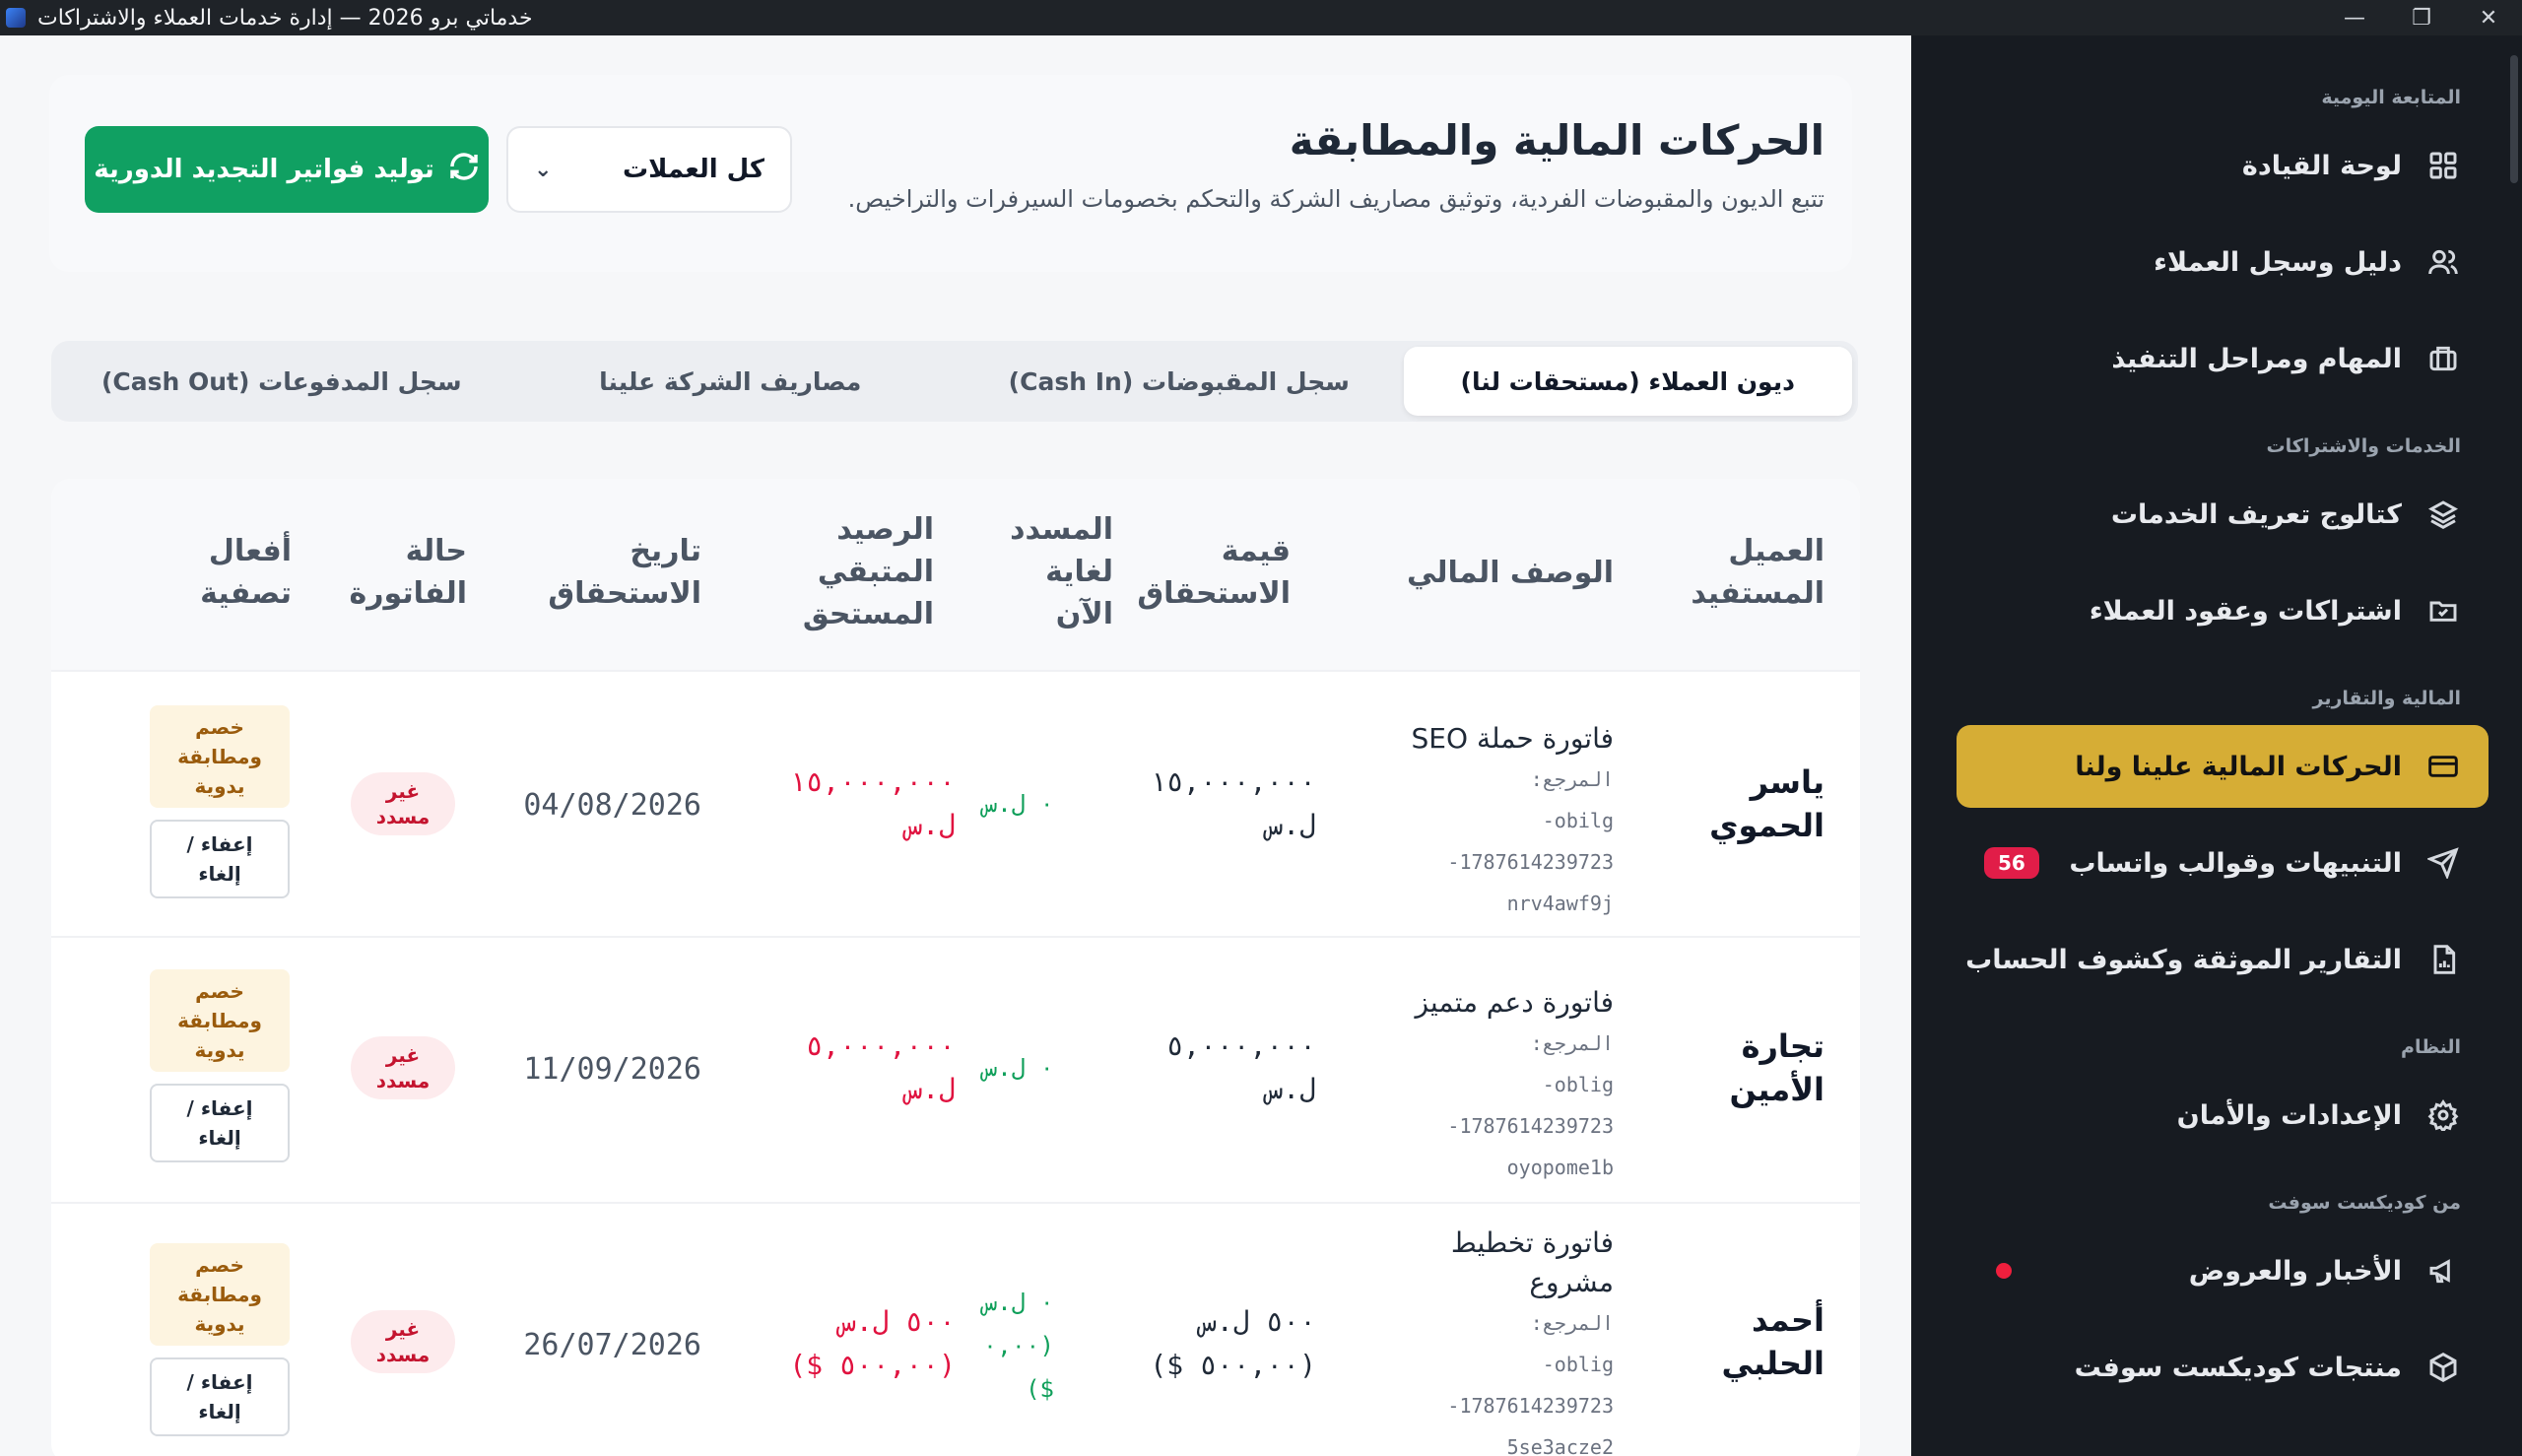  Describe the element at coordinates (2235, 863) in the screenshot. I see `sidebar-item-label: التنبيهات وقوالب واتساب` at that location.